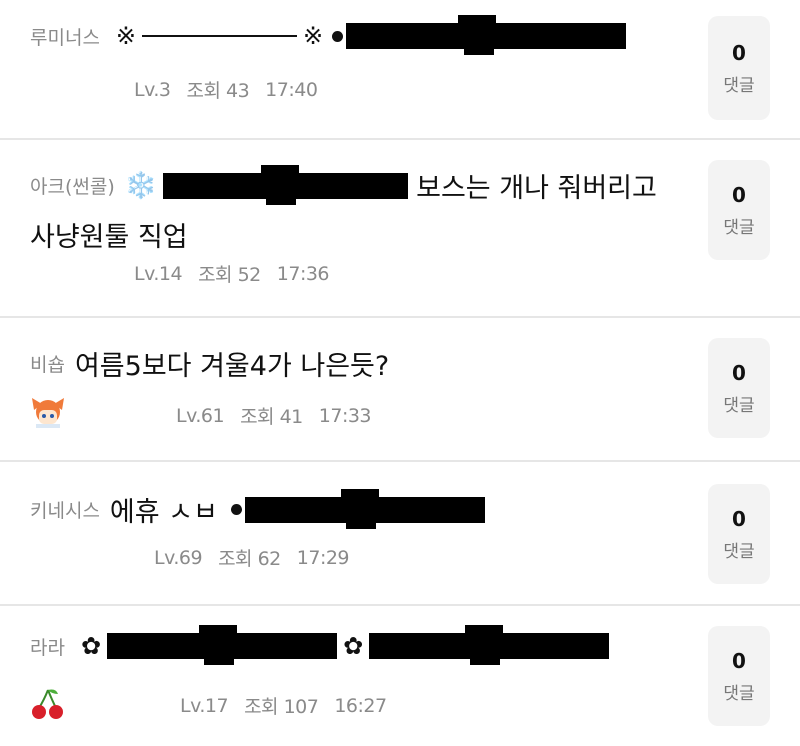 The image size is (800, 746). I want to click on post-title: 에휴 ㅅㅂ, so click(164, 509).